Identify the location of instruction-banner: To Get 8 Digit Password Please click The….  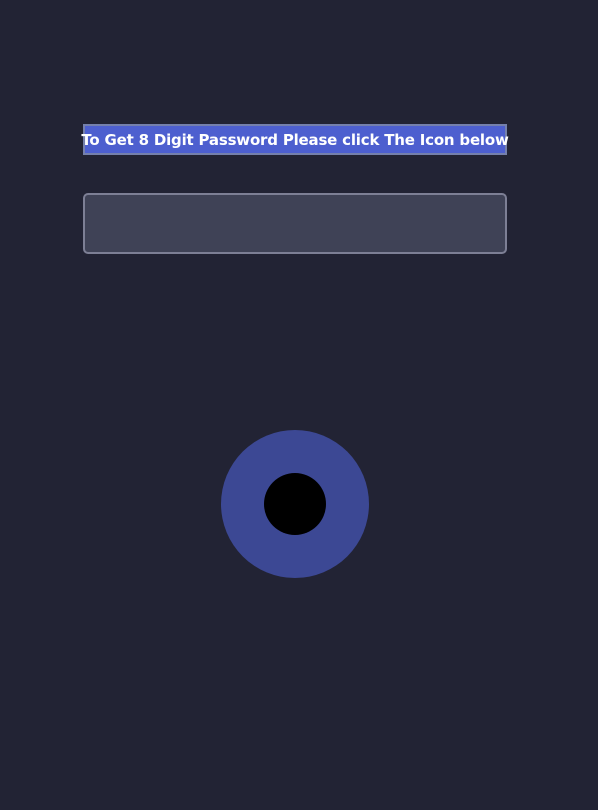
(295, 139).